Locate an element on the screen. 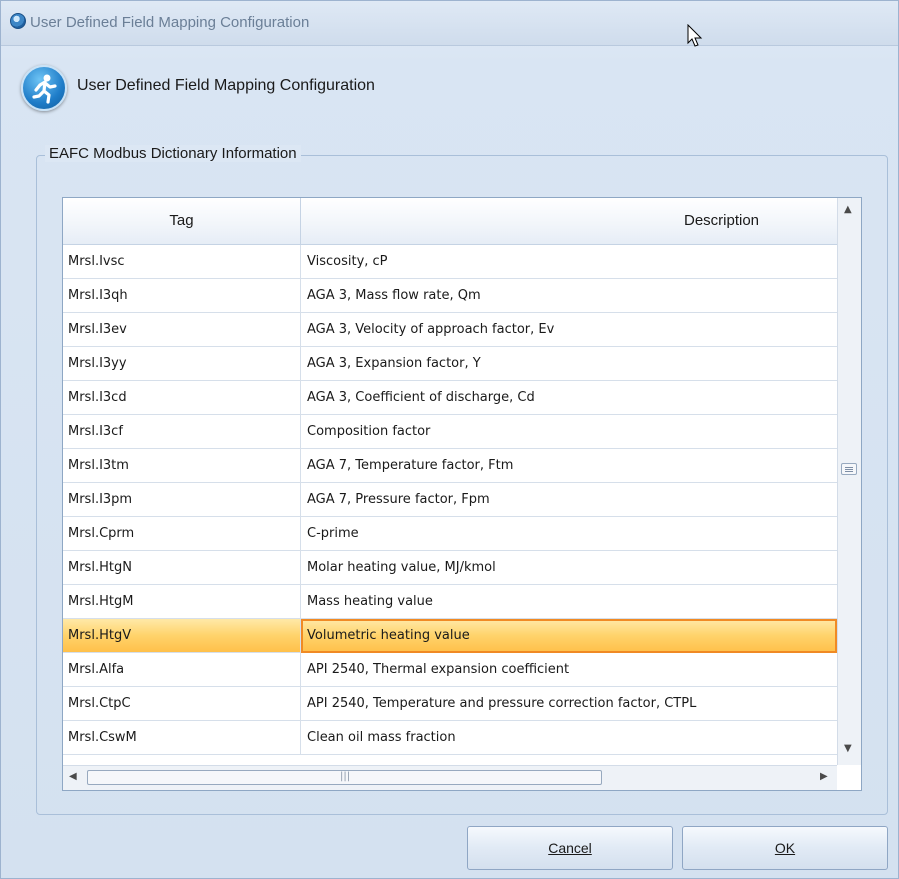  table-row: Mrsl.CswM Clean oil mass fraction is located at coordinates (450, 738).